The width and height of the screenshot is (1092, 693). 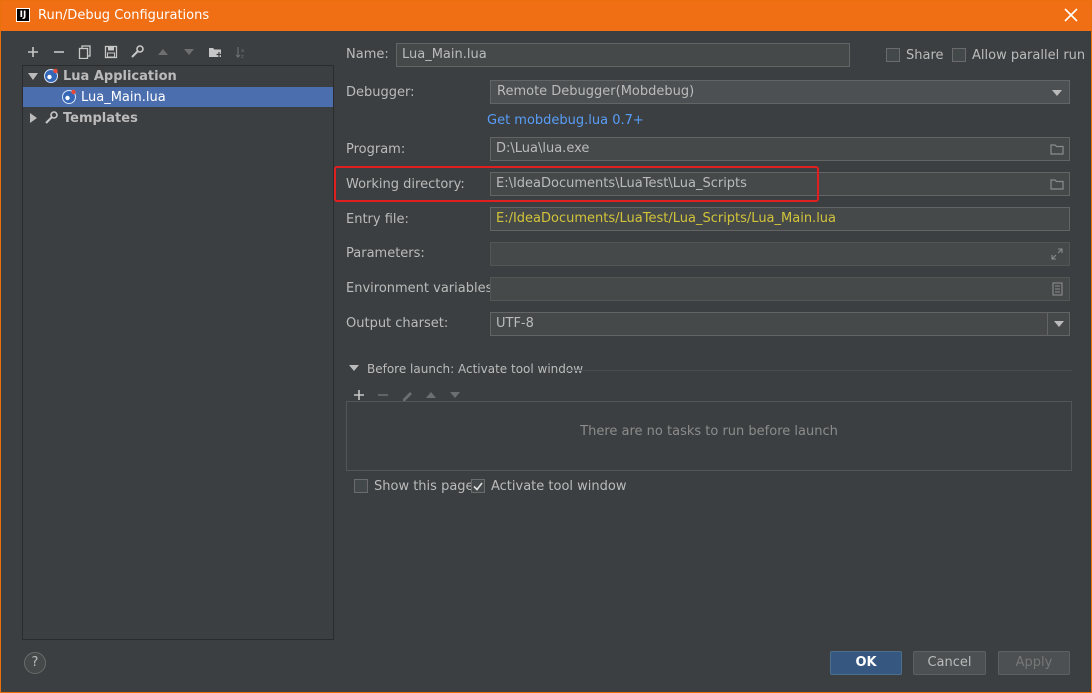 What do you see at coordinates (33, 76) in the screenshot?
I see `expand-arrow-icon` at bounding box center [33, 76].